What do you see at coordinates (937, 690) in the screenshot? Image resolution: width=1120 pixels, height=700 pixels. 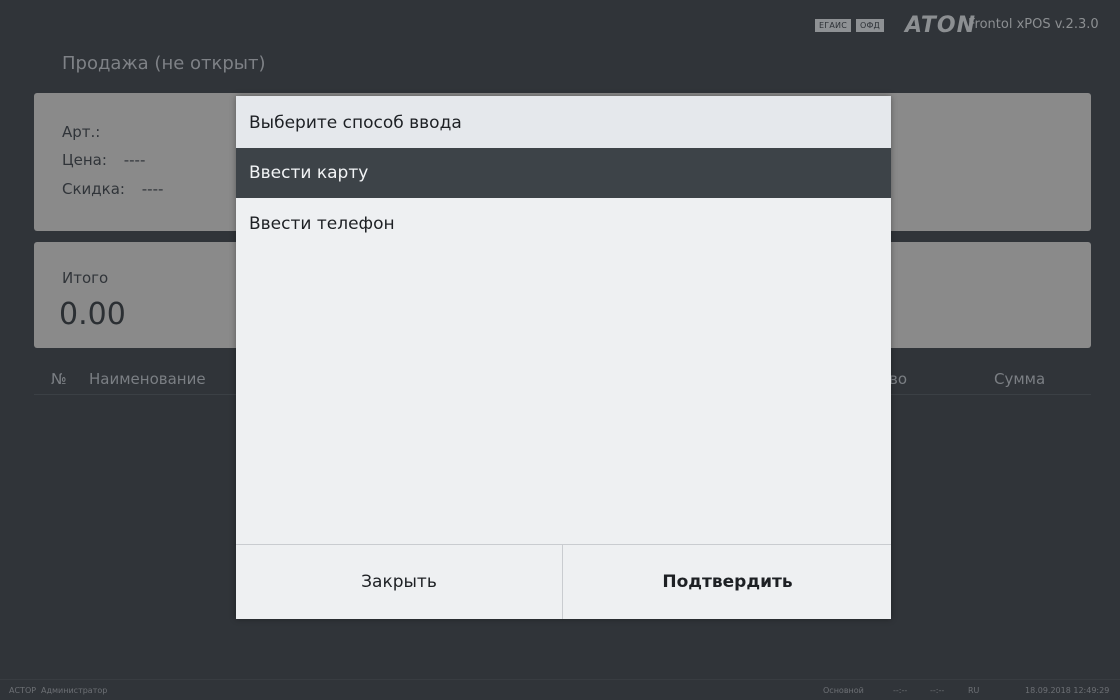 I see `status-time-2: --:--` at bounding box center [937, 690].